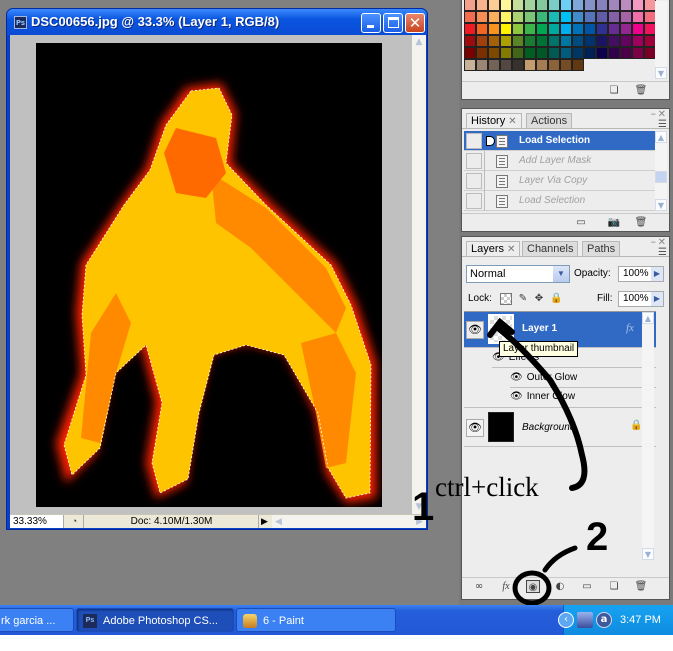 The width and height of the screenshot is (673, 651). I want to click on tab-layers: Layers ✕, so click(493, 248).